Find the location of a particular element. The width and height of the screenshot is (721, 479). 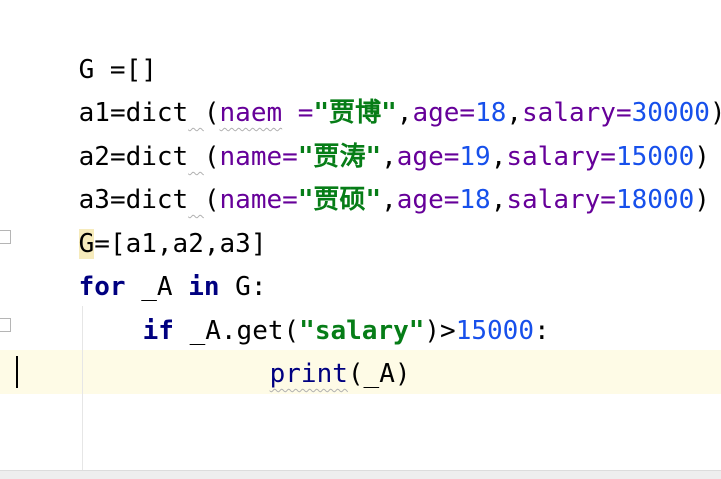

fold-marker-icon is located at coordinates (5, 237).